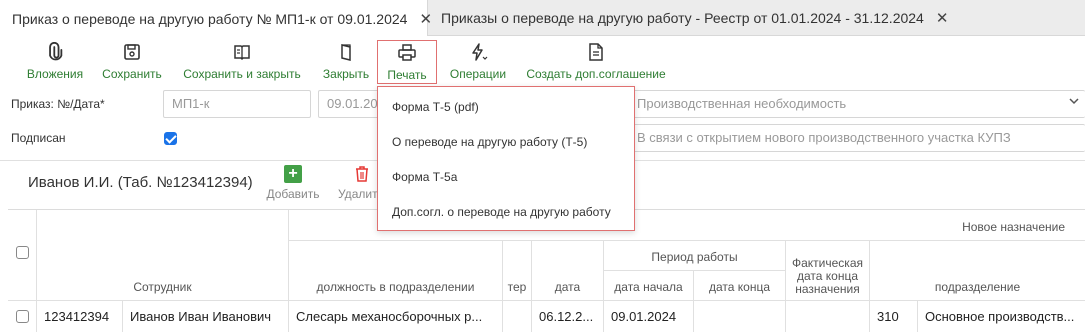  What do you see at coordinates (977, 271) in the screenshot?
I see `header-department: подразделение` at bounding box center [977, 271].